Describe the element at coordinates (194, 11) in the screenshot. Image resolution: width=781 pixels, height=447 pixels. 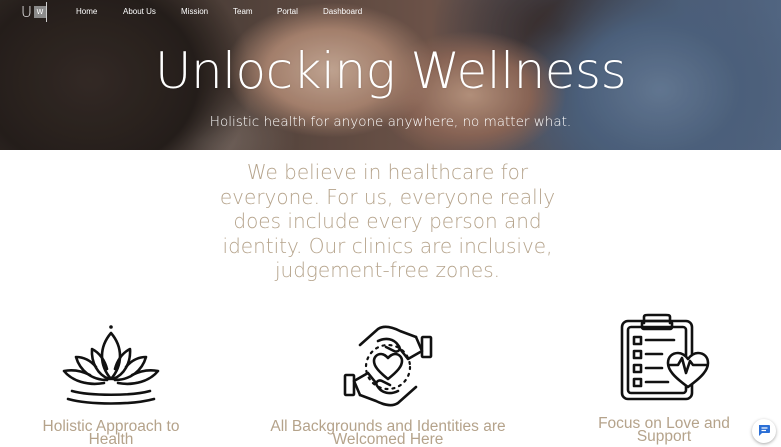
I see `nav-mission: Mission` at that location.